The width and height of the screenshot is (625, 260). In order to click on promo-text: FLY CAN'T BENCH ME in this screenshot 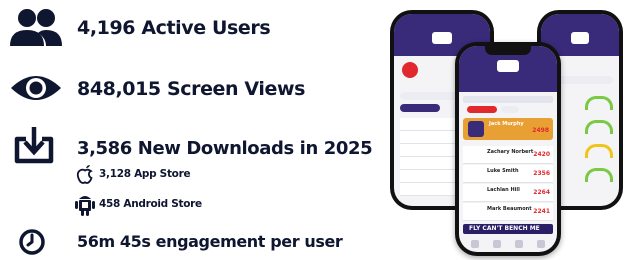, I will do `click(504, 228)`.